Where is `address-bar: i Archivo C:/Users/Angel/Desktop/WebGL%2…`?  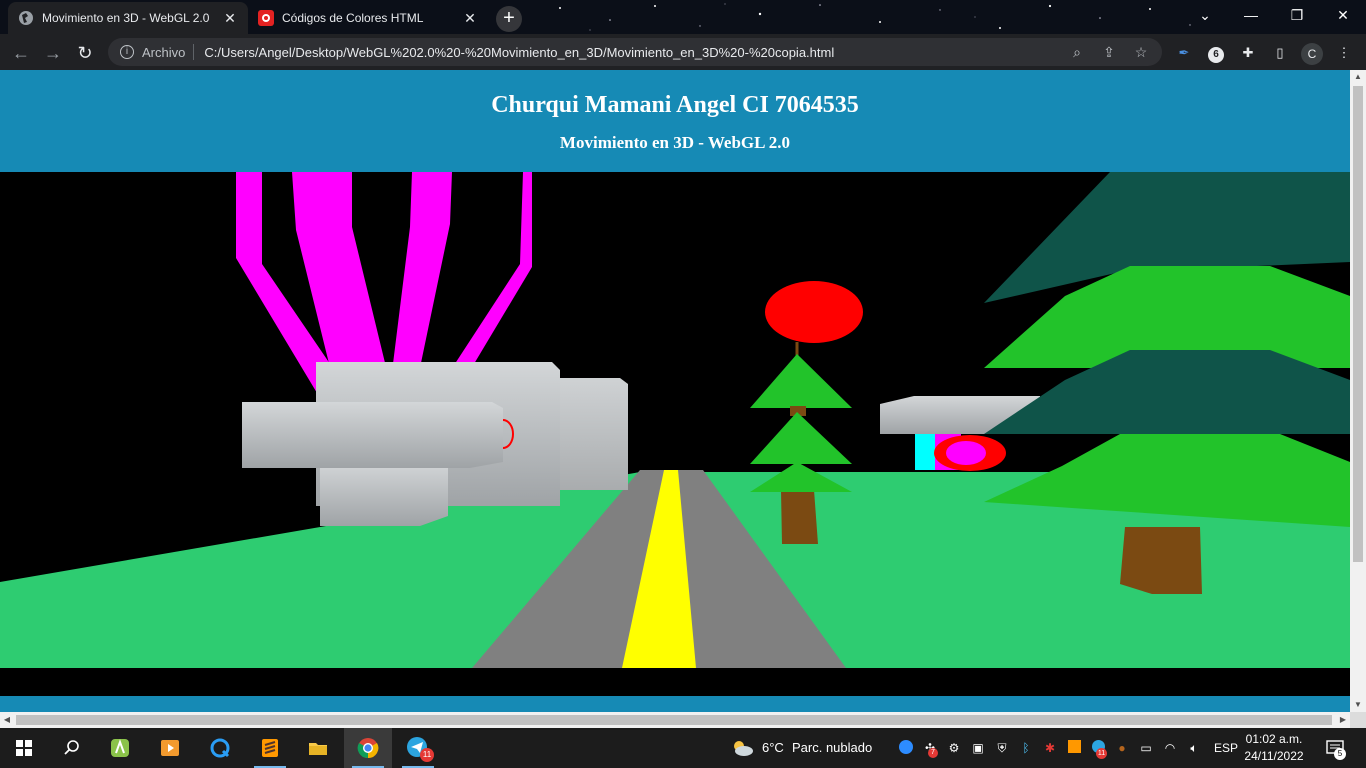
address-bar: i Archivo C:/Users/Angel/Desktop/WebGL%2… is located at coordinates (635, 52).